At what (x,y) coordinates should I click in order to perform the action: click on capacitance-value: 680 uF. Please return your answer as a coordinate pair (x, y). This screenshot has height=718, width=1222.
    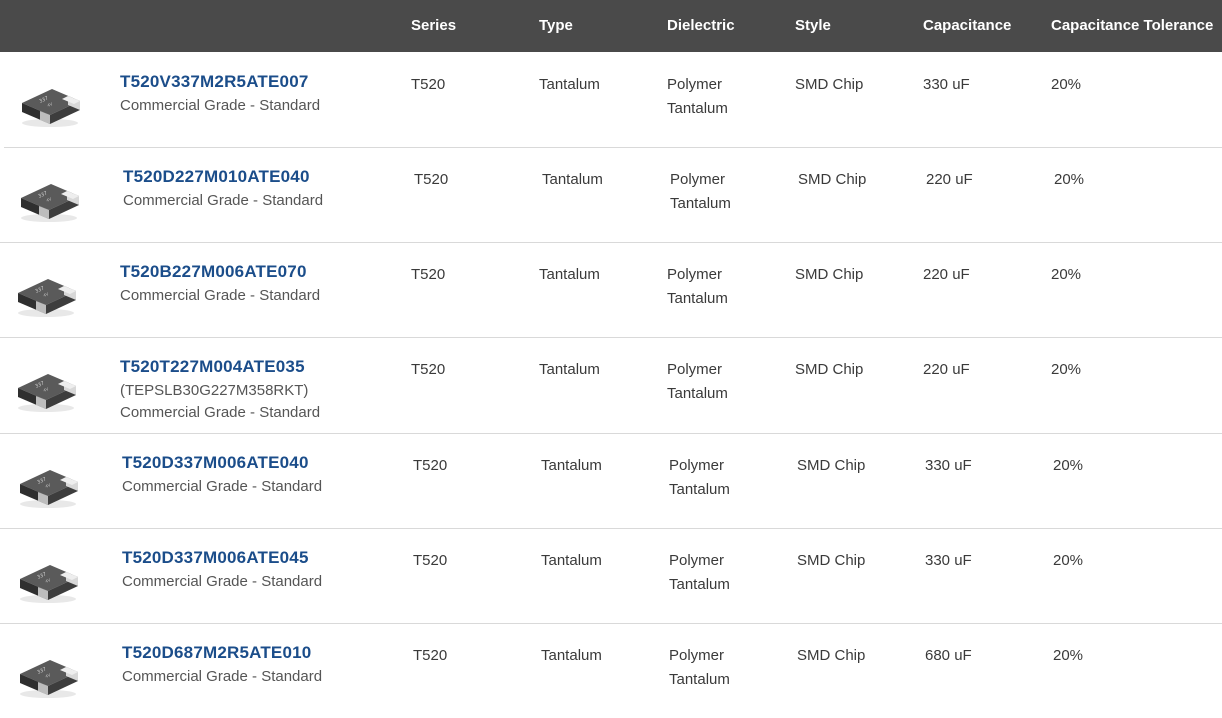
    Looking at the image, I should click on (948, 655).